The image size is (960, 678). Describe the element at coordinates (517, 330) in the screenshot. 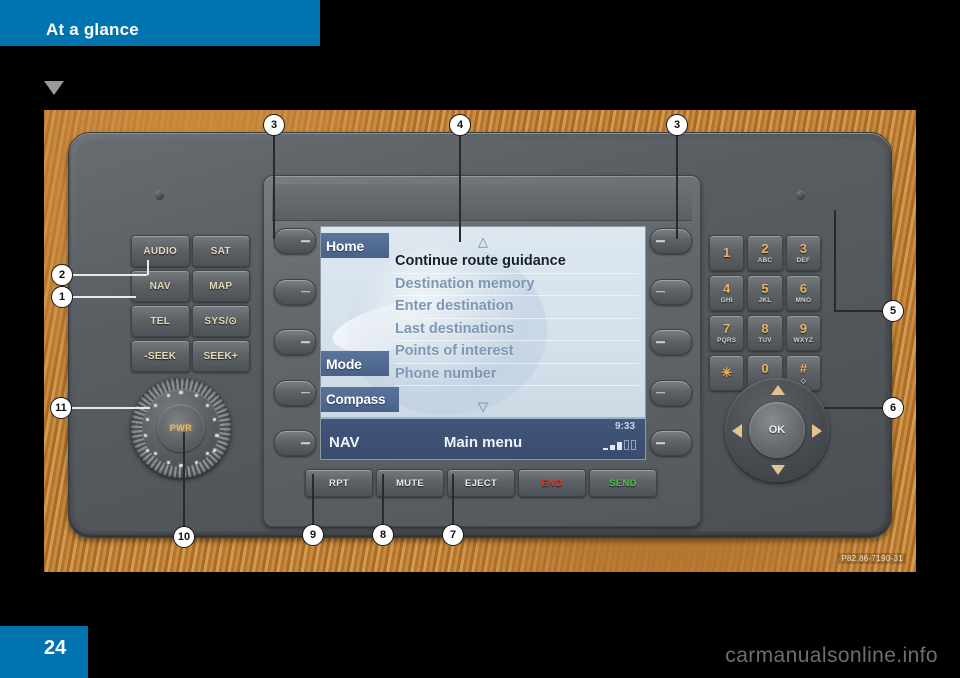

I see `menu-item-last-destinations: Last destinations` at that location.